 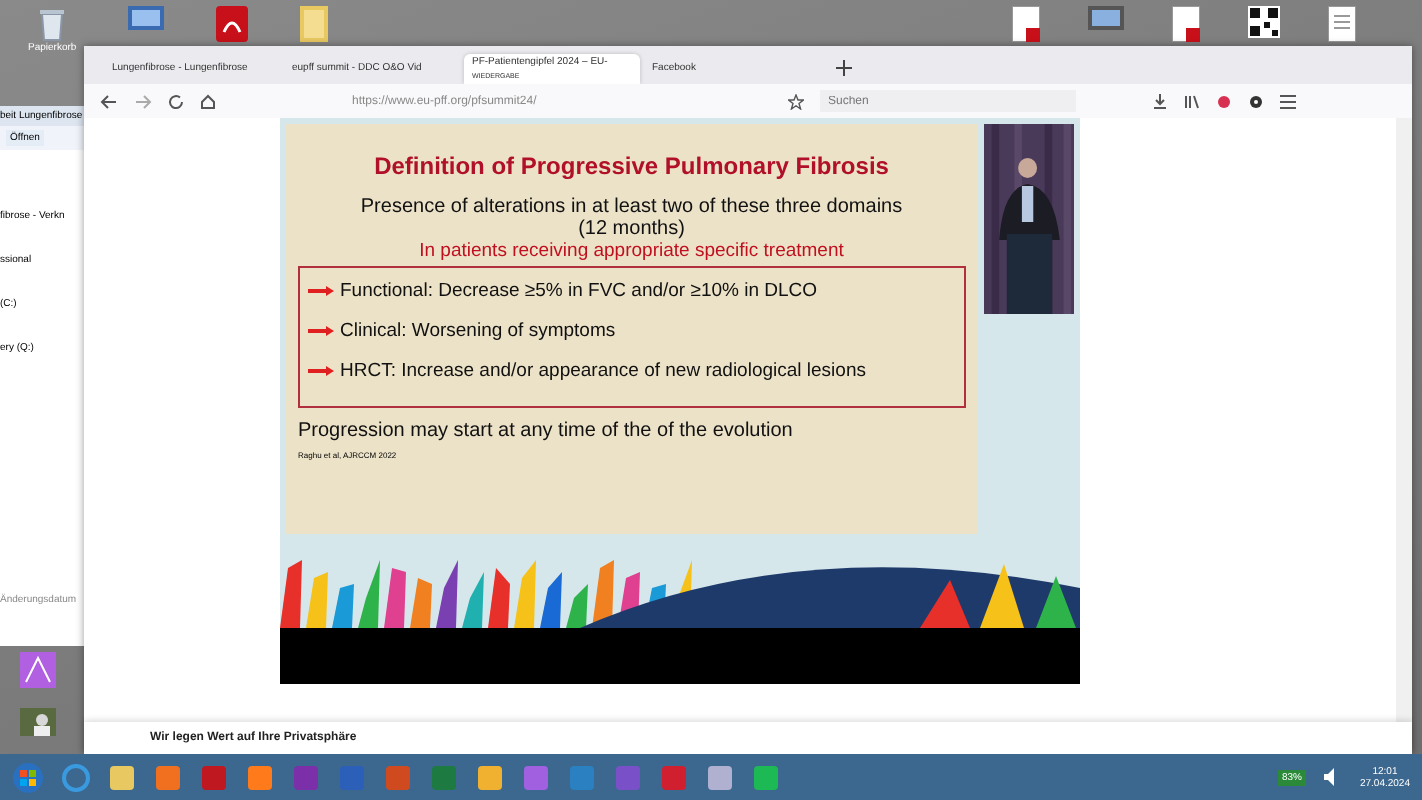 What do you see at coordinates (631, 229) in the screenshot?
I see `slide-text: (12 months)` at bounding box center [631, 229].